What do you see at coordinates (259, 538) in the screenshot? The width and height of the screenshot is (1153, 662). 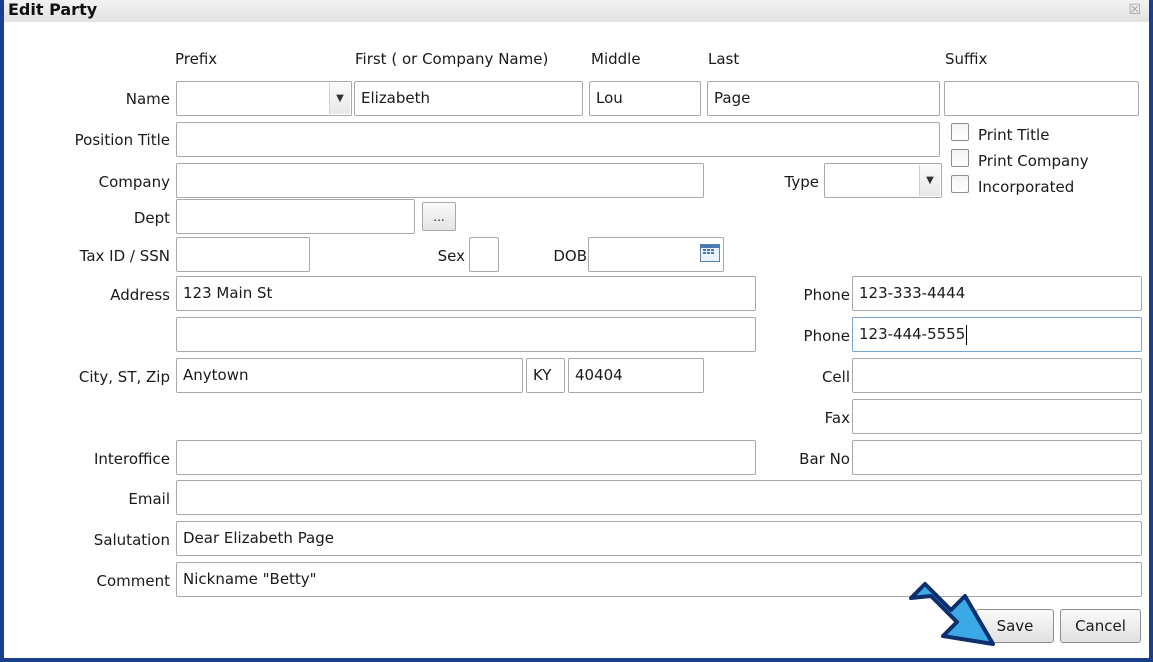 I see `salutation-value: Dear Elizabeth Page` at bounding box center [259, 538].